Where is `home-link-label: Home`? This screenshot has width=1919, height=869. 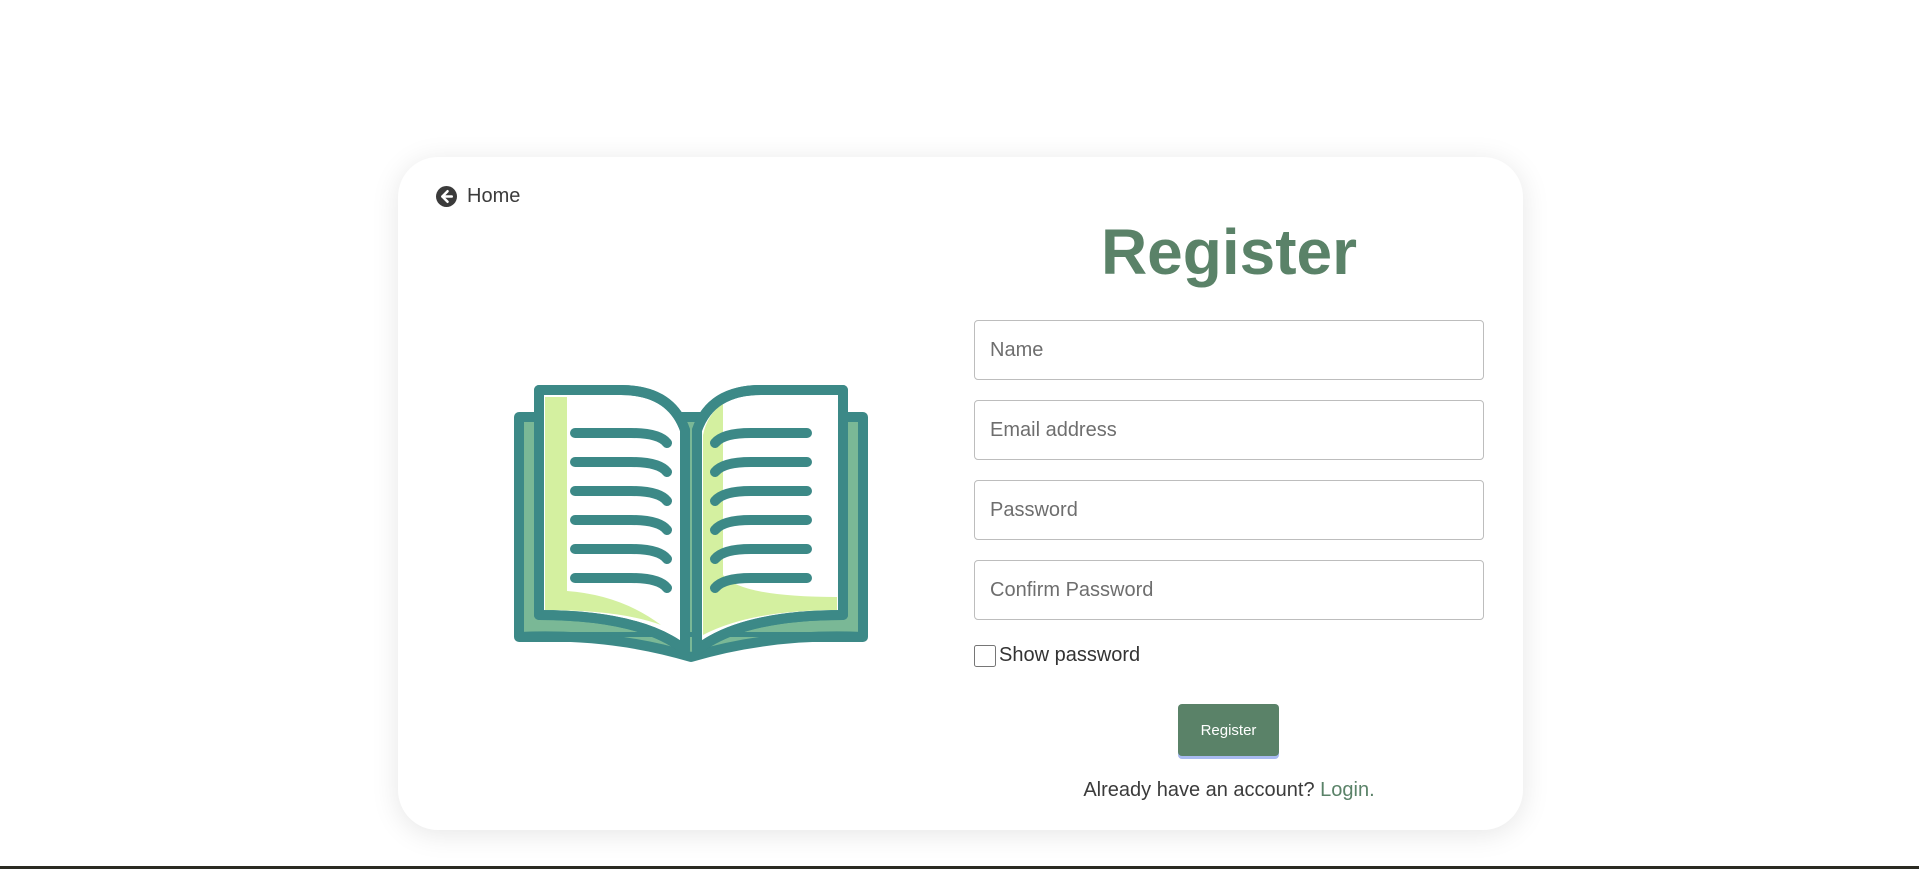
home-link-label: Home is located at coordinates (494, 196).